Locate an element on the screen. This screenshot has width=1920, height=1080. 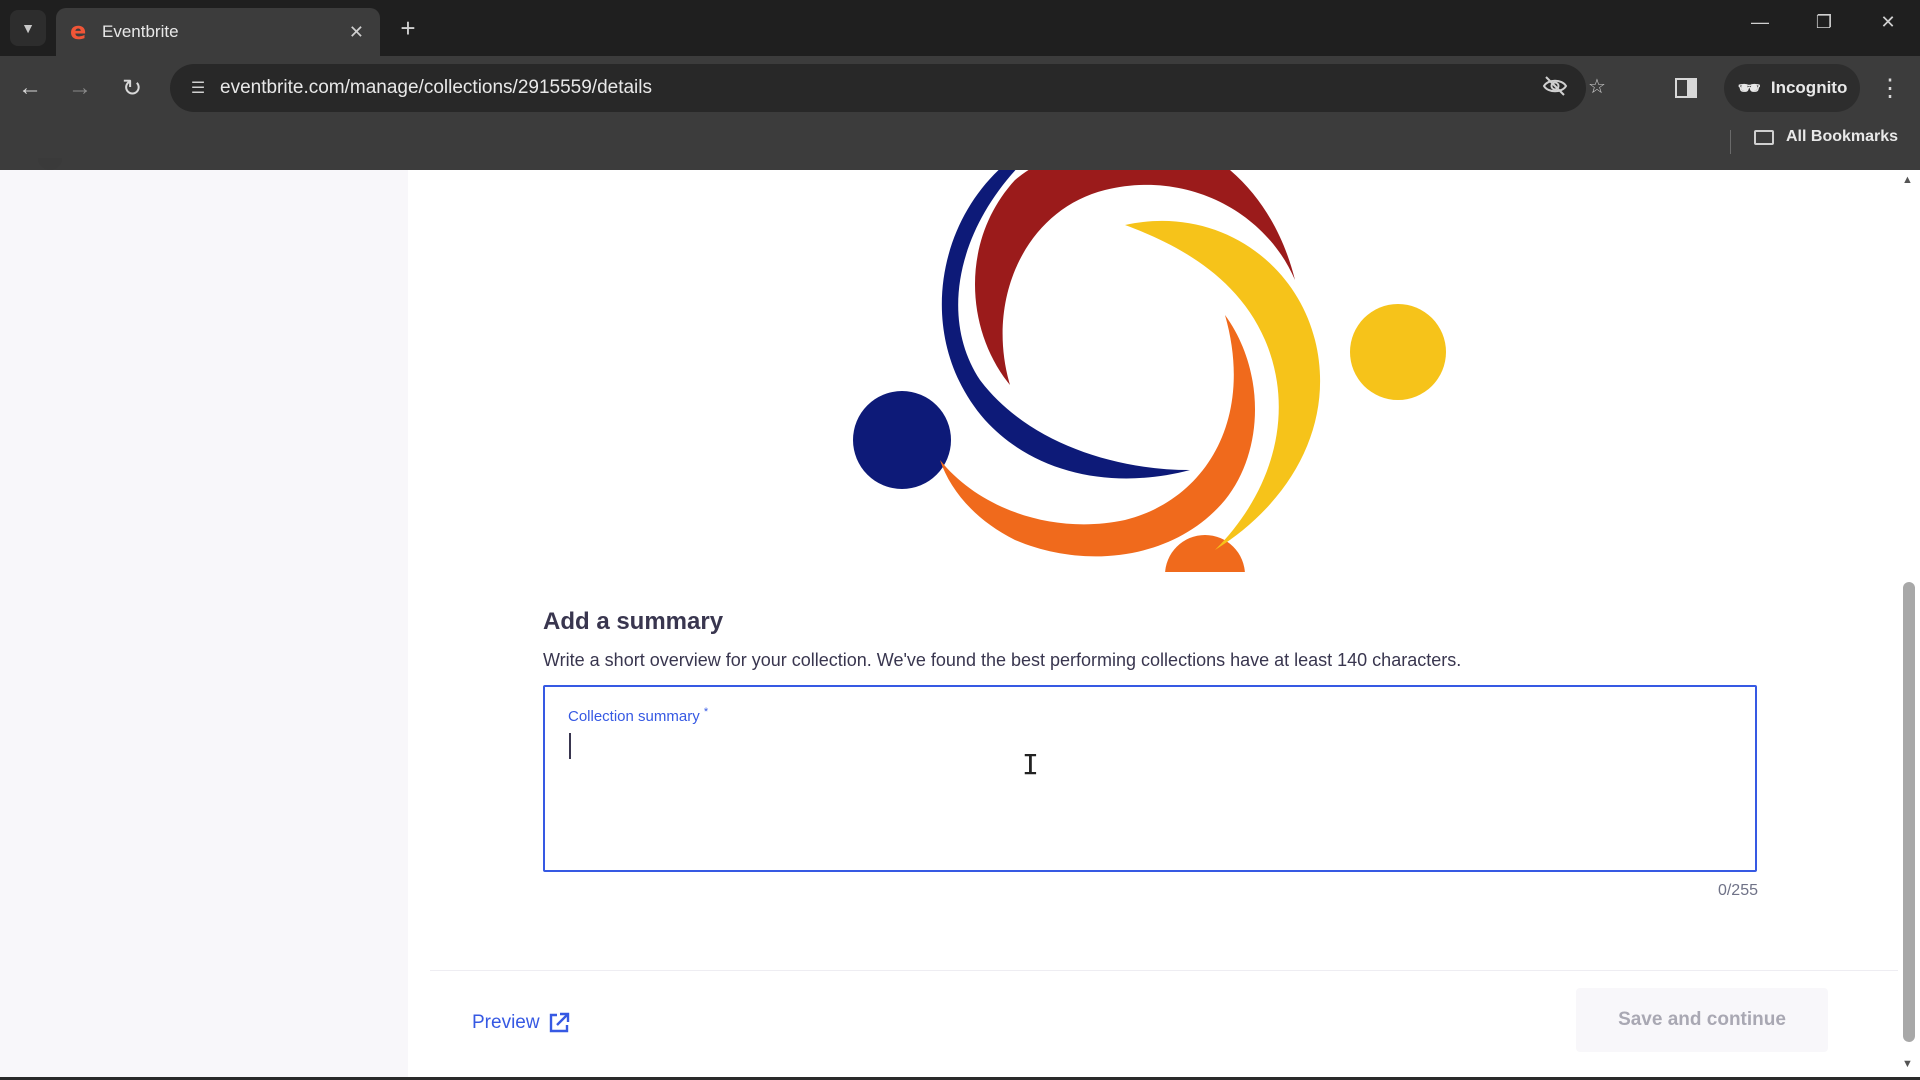
chevron-down-icon: ▼ is located at coordinates (28, 28).